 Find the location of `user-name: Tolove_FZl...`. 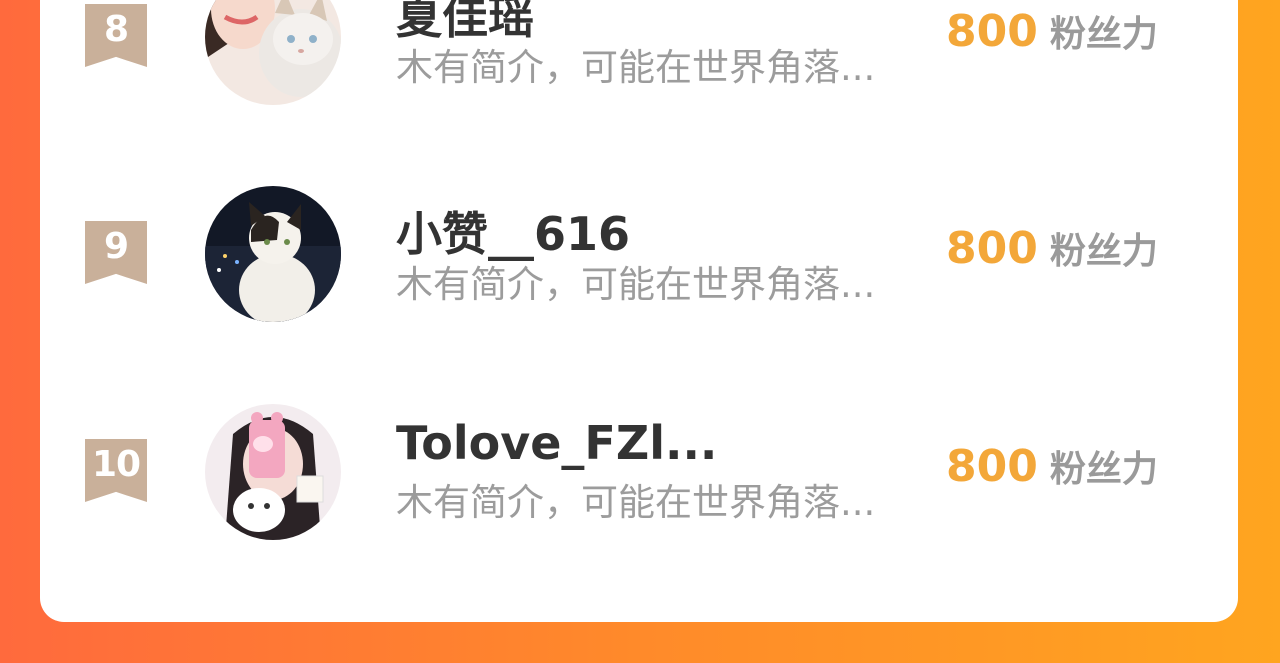

user-name: Tolove_FZl... is located at coordinates (556, 443).